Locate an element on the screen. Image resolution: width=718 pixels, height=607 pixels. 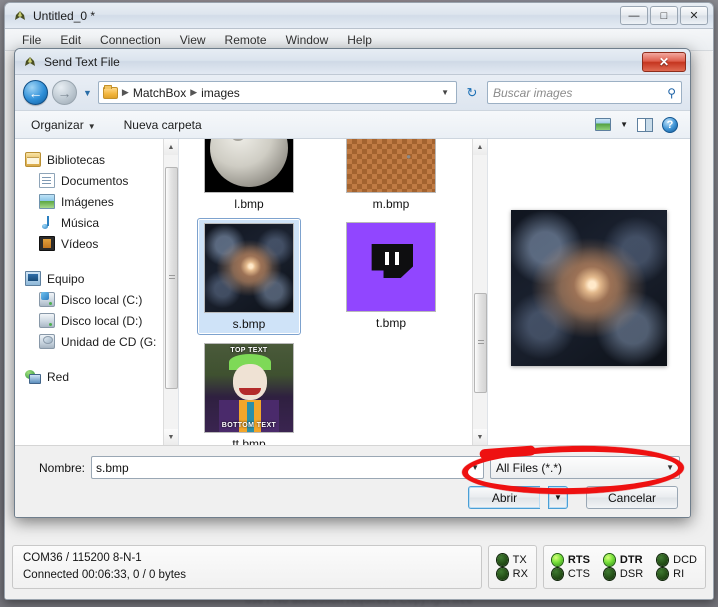
file-tile-m: m.bmp is located at coordinates (391, 176).